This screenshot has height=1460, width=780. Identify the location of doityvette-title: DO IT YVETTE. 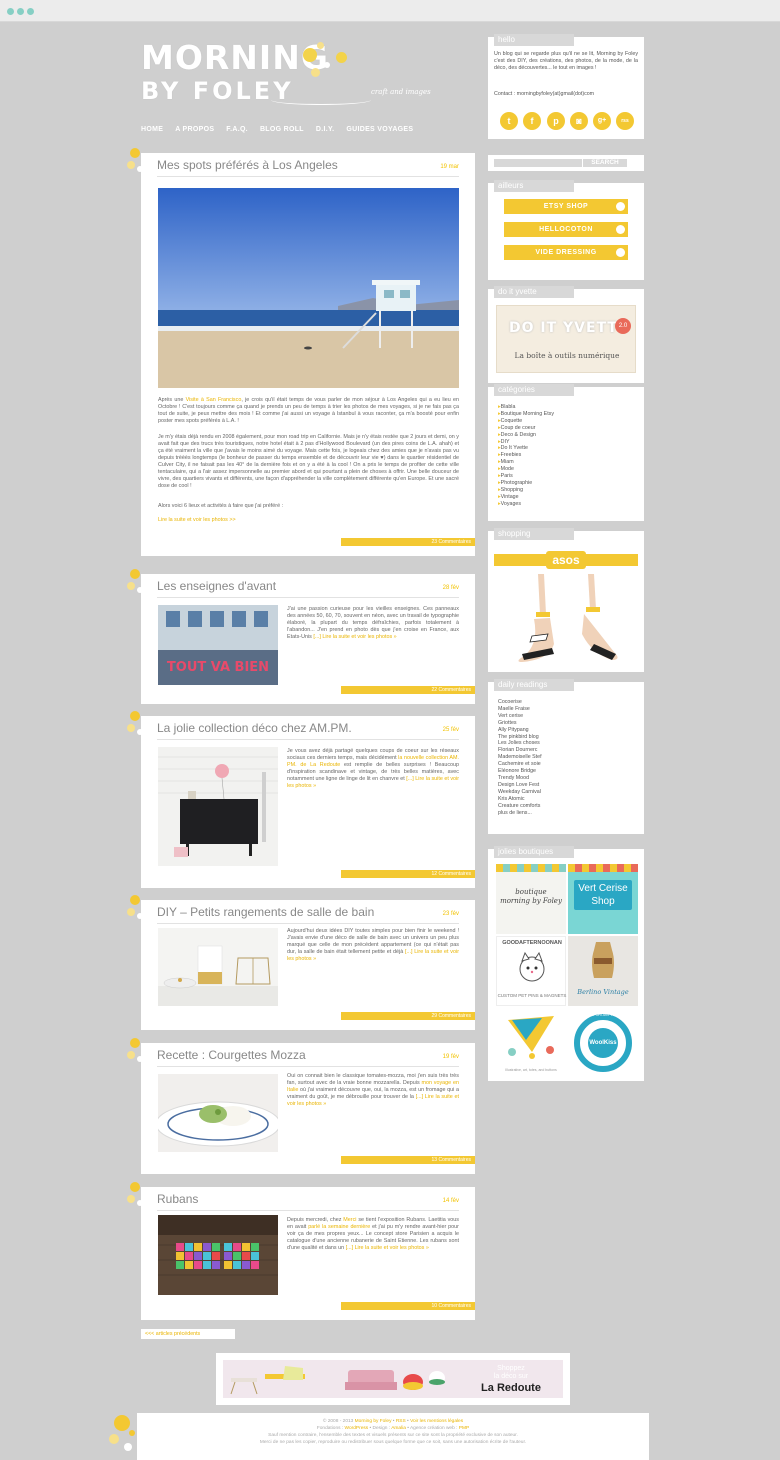
(569, 328).